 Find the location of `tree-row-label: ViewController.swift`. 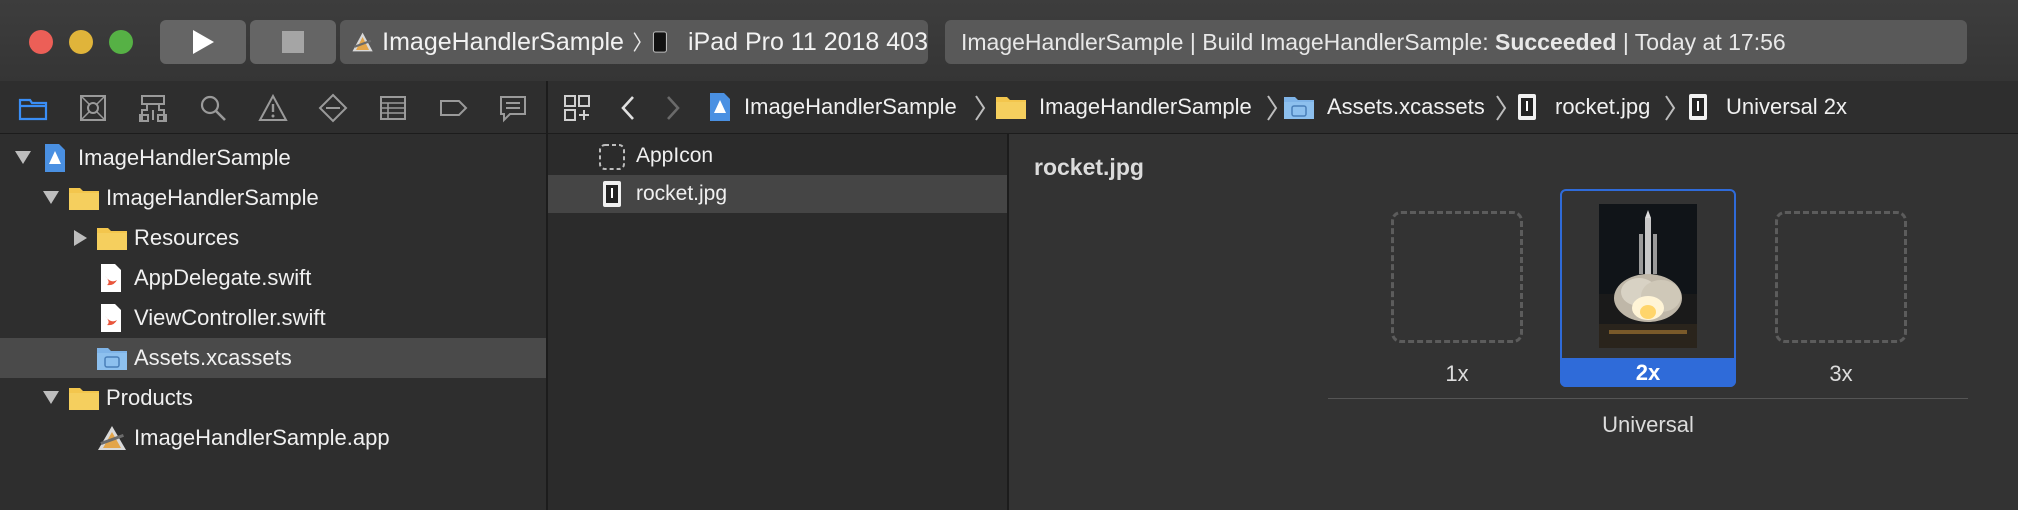

tree-row-label: ViewController.swift is located at coordinates (230, 317).